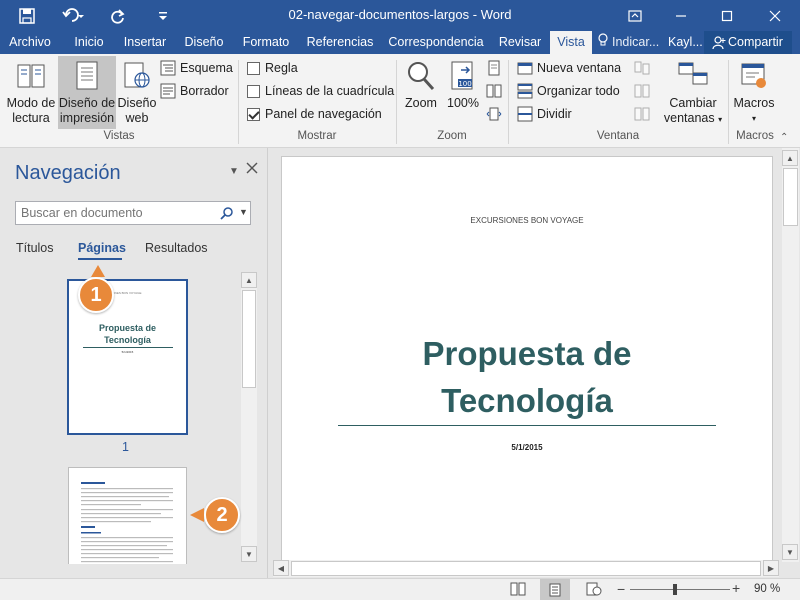 The width and height of the screenshot is (800, 600). Describe the element at coordinates (31, 77) in the screenshot. I see `book-icon` at that location.